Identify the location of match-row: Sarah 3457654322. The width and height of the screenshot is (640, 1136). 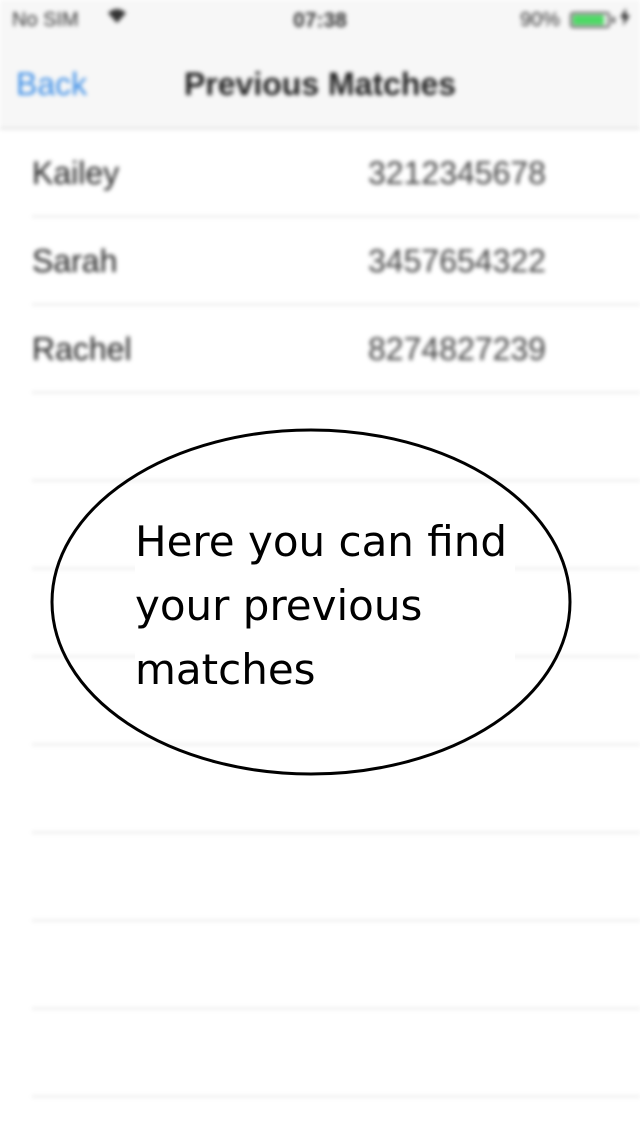
(320, 261).